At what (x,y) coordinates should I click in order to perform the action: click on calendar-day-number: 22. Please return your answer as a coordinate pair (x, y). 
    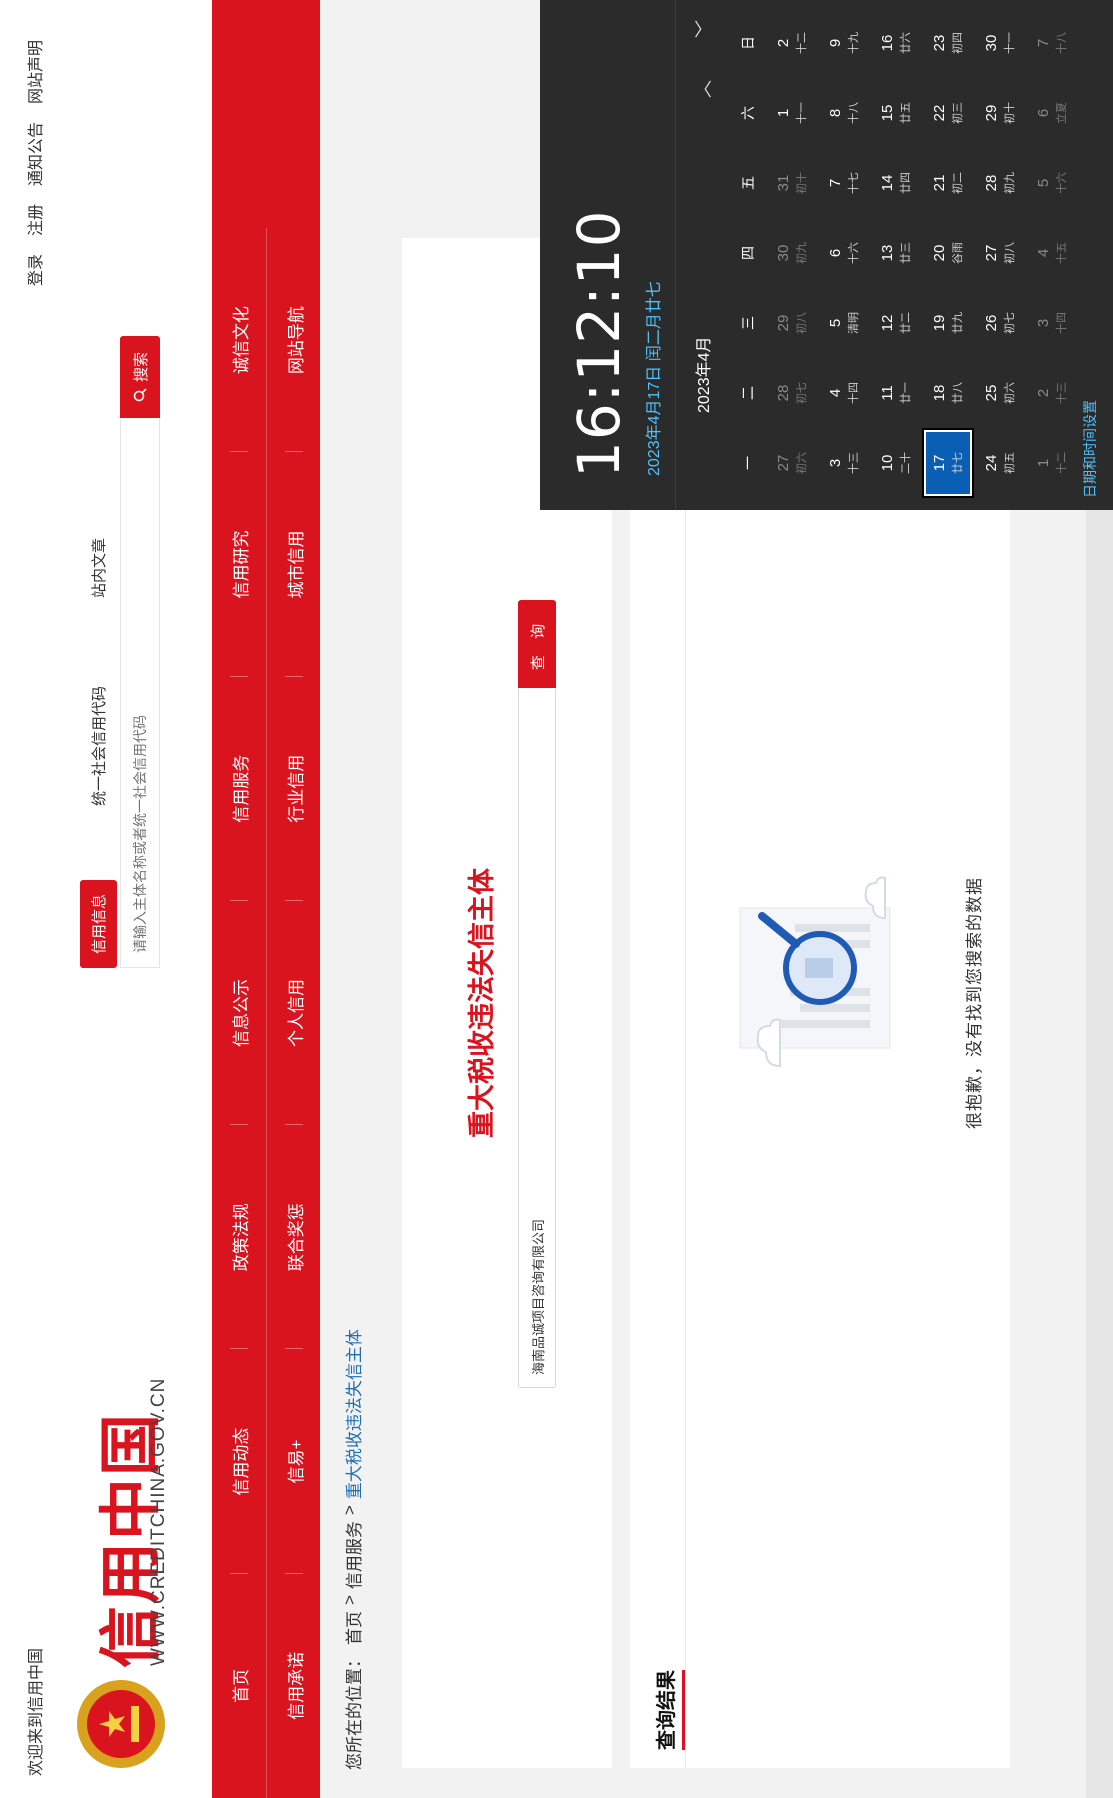
    Looking at the image, I should click on (939, 113).